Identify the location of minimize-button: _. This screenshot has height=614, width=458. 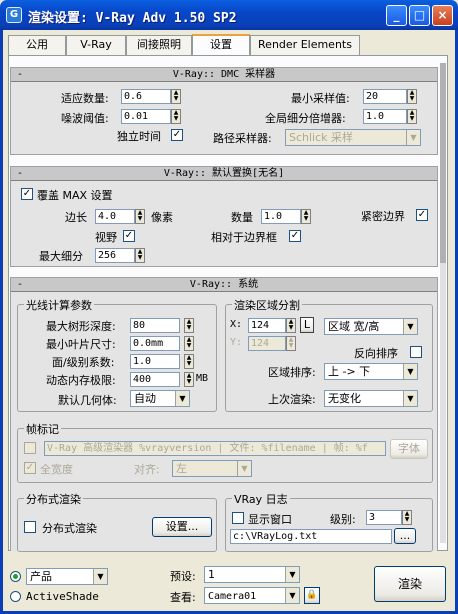
(396, 15).